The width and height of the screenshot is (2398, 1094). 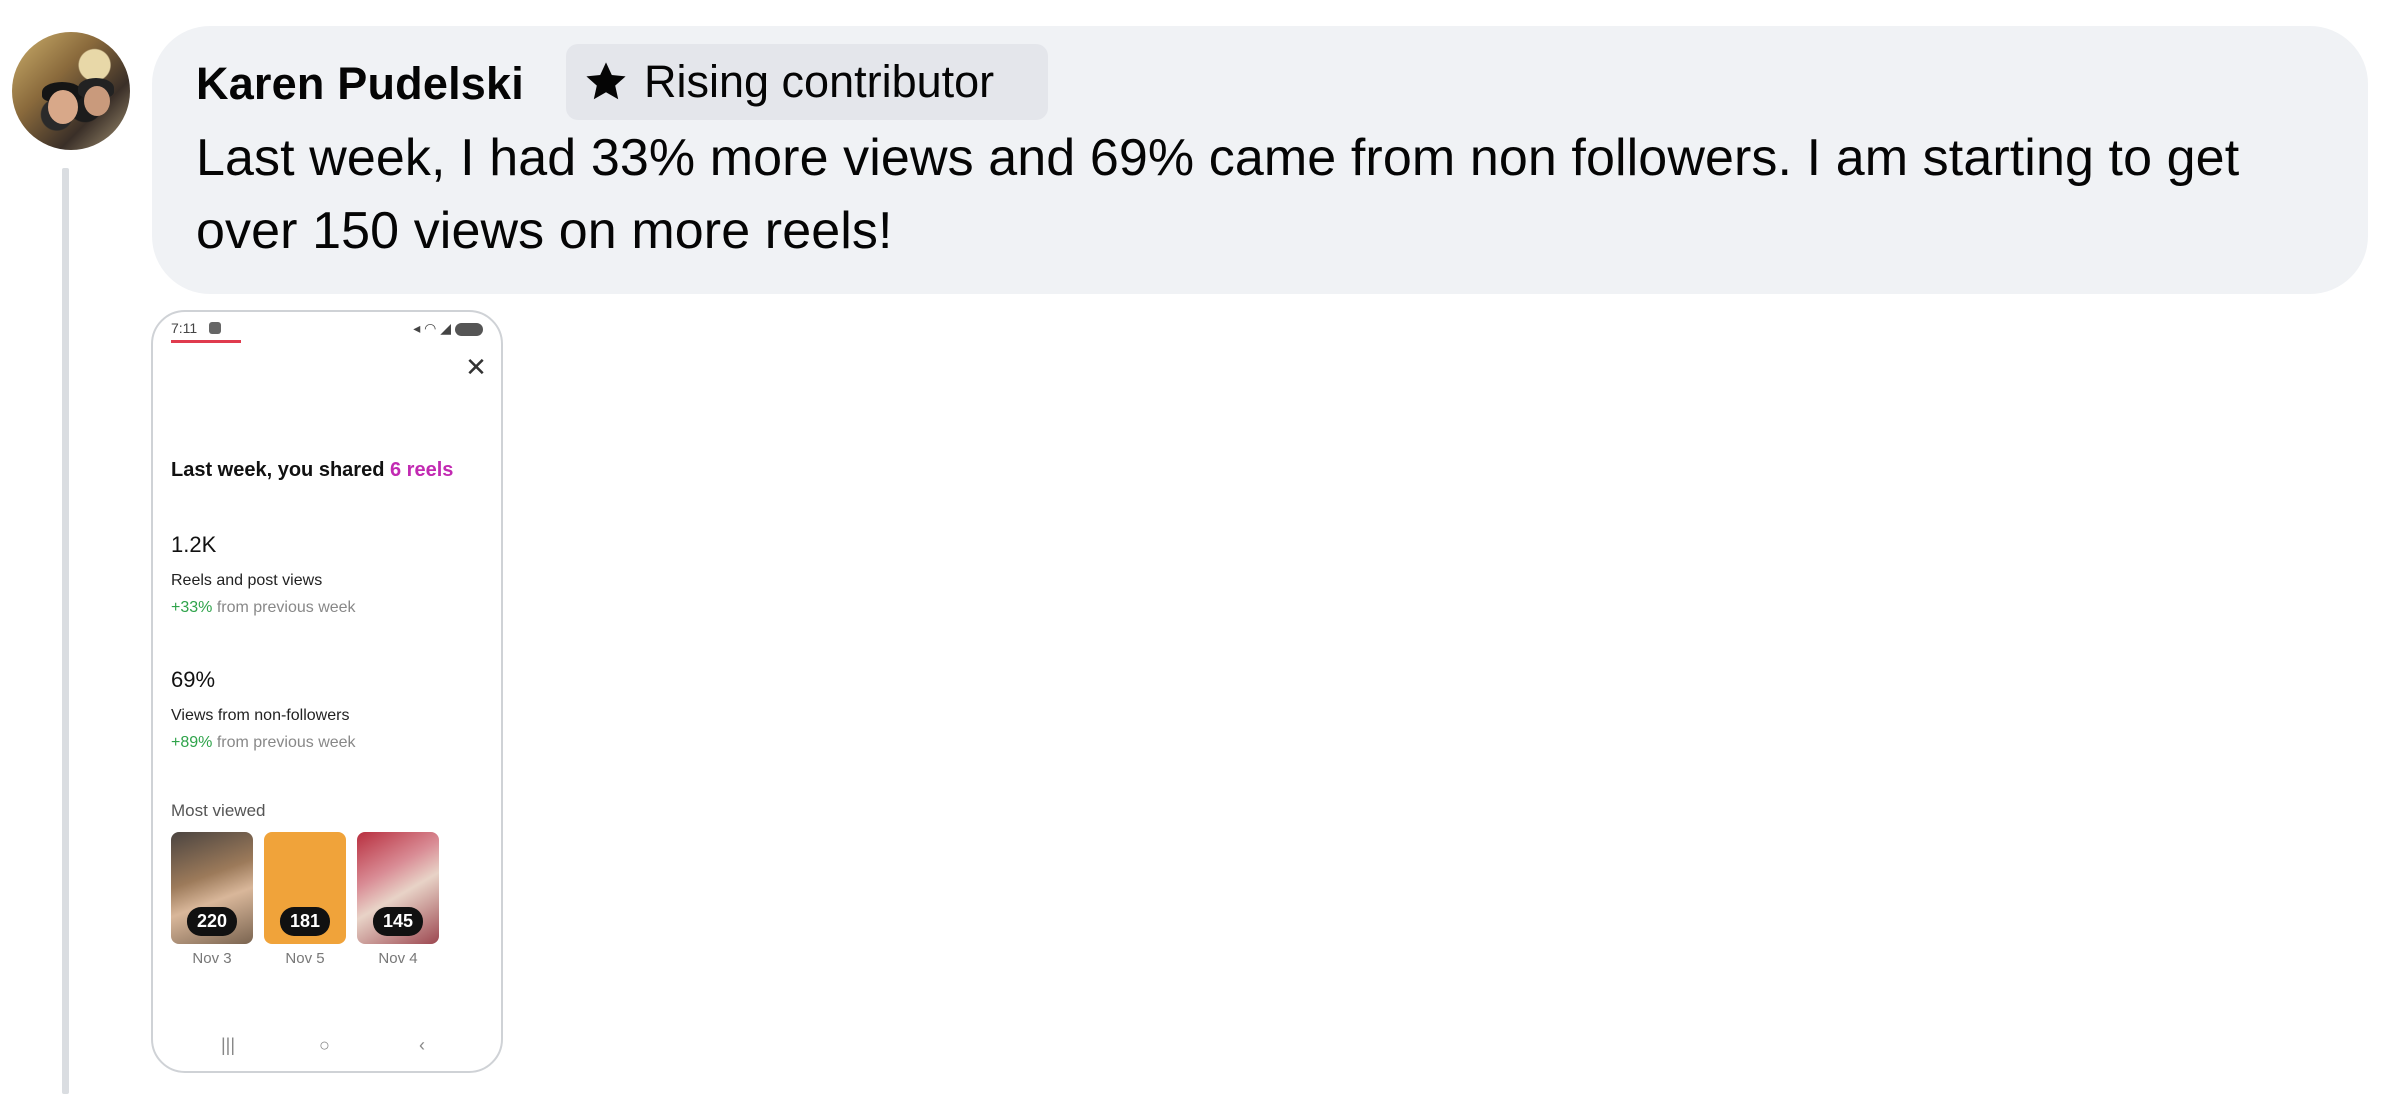 What do you see at coordinates (260, 715) in the screenshot?
I see `stat-label: Views from non-followers` at bounding box center [260, 715].